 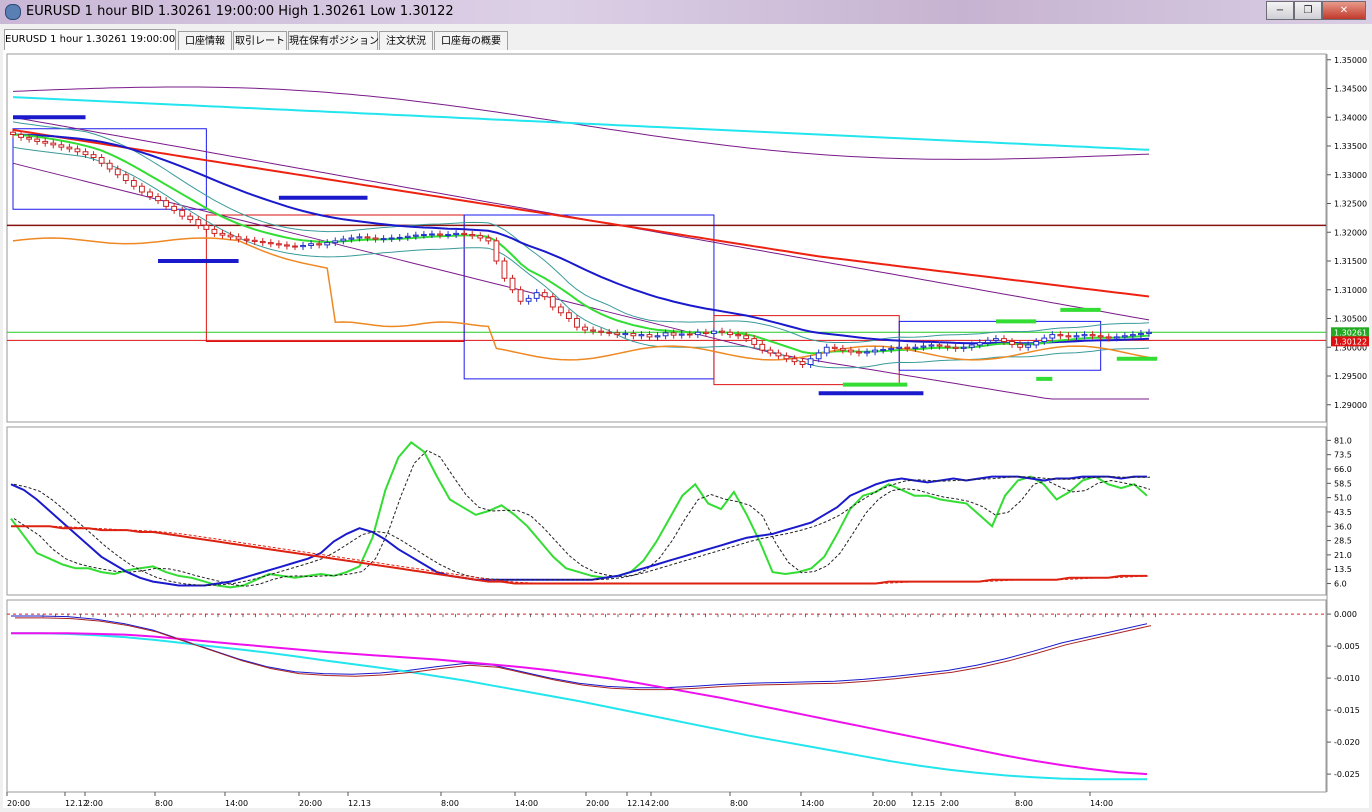 I want to click on osc-tick-label: 21.0, so click(x=1343, y=555).